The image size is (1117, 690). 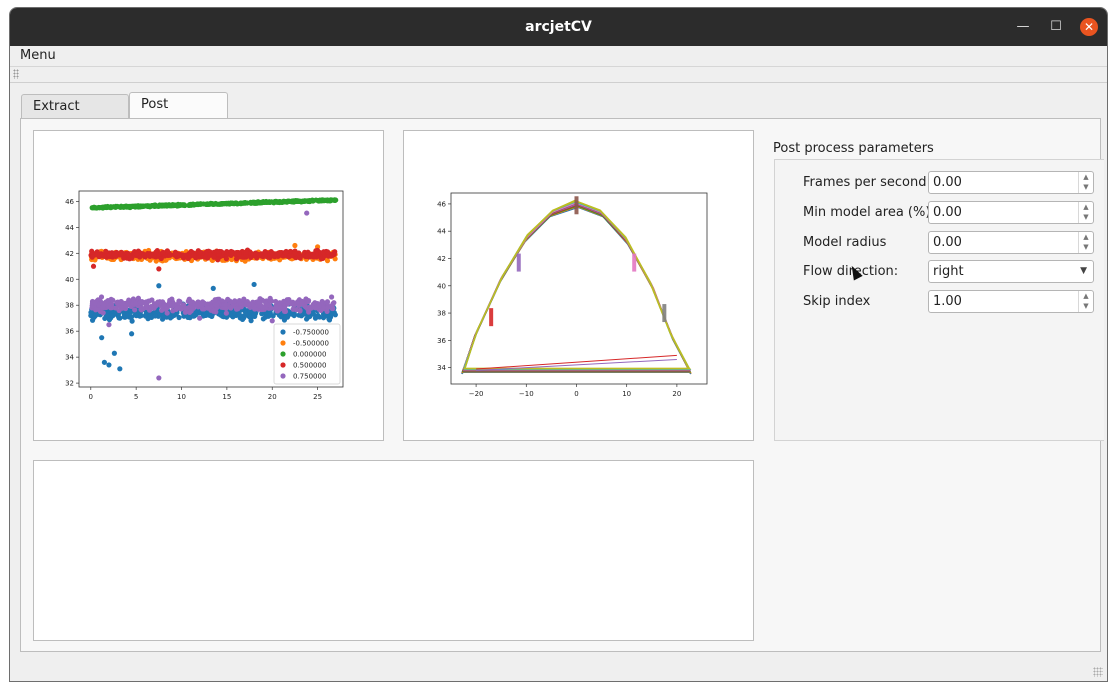 What do you see at coordinates (558, 75) in the screenshot?
I see `toolbar` at bounding box center [558, 75].